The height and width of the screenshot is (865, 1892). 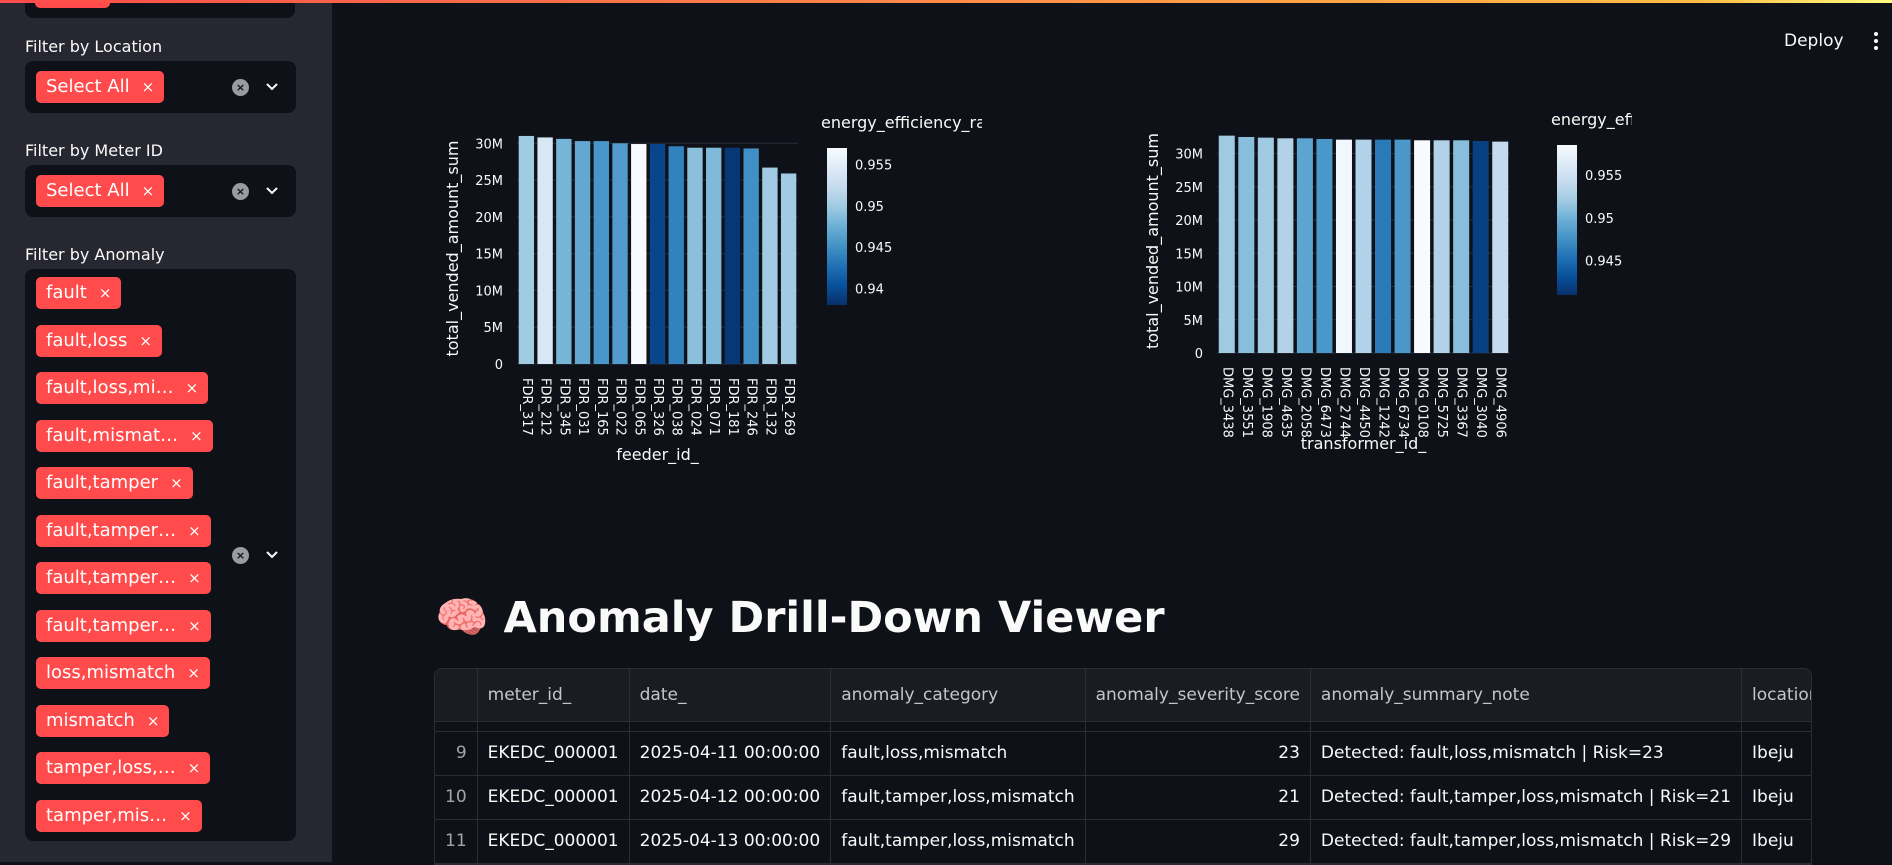 I want to click on table-cell: 10, so click(x=456, y=797).